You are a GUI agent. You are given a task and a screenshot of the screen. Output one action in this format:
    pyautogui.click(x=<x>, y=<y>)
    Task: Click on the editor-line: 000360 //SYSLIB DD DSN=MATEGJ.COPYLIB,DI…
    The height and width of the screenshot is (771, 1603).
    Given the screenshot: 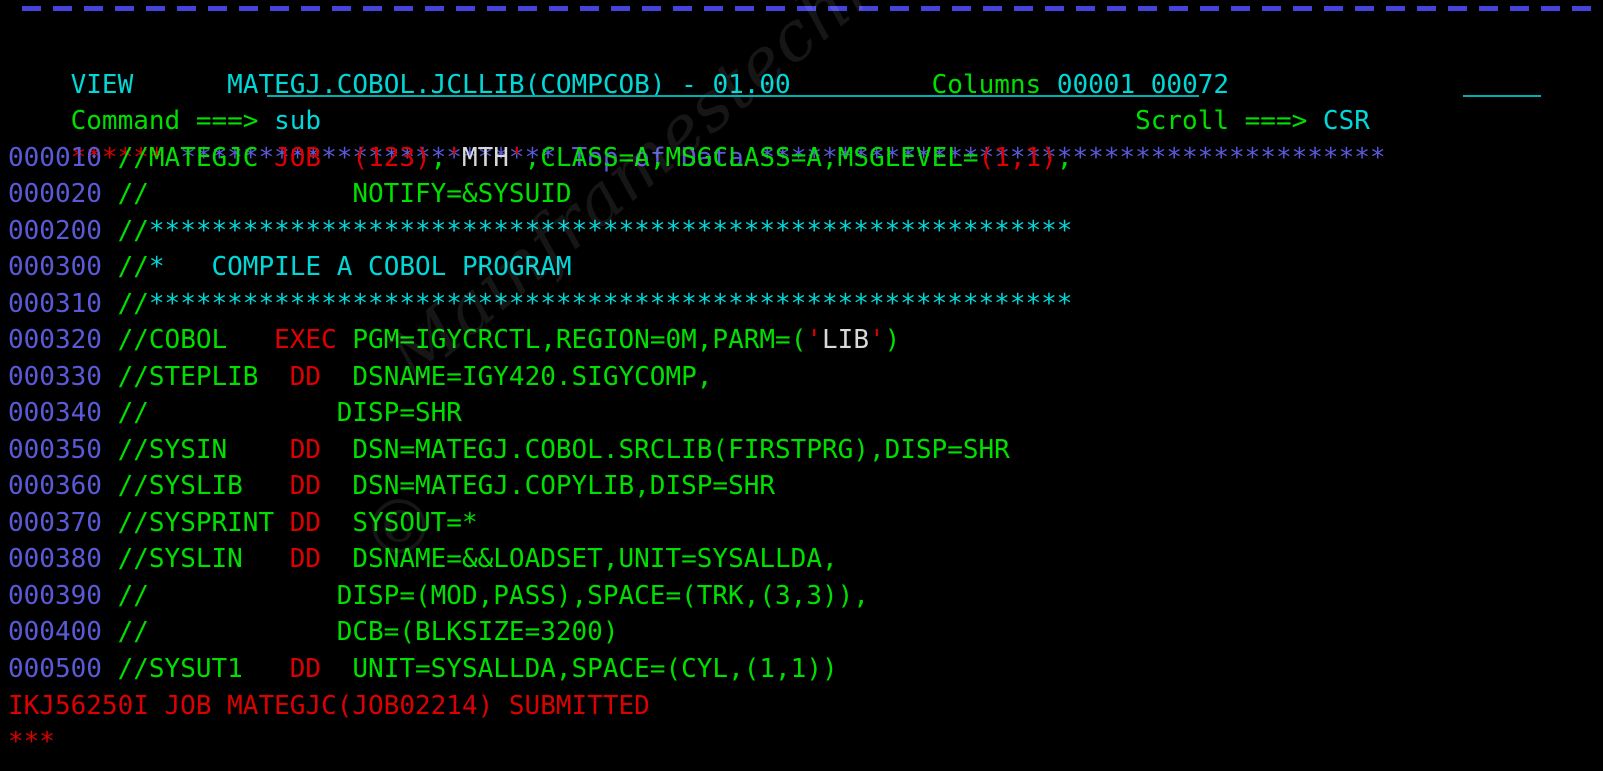 What is the action you would take?
    pyautogui.click(x=391, y=486)
    